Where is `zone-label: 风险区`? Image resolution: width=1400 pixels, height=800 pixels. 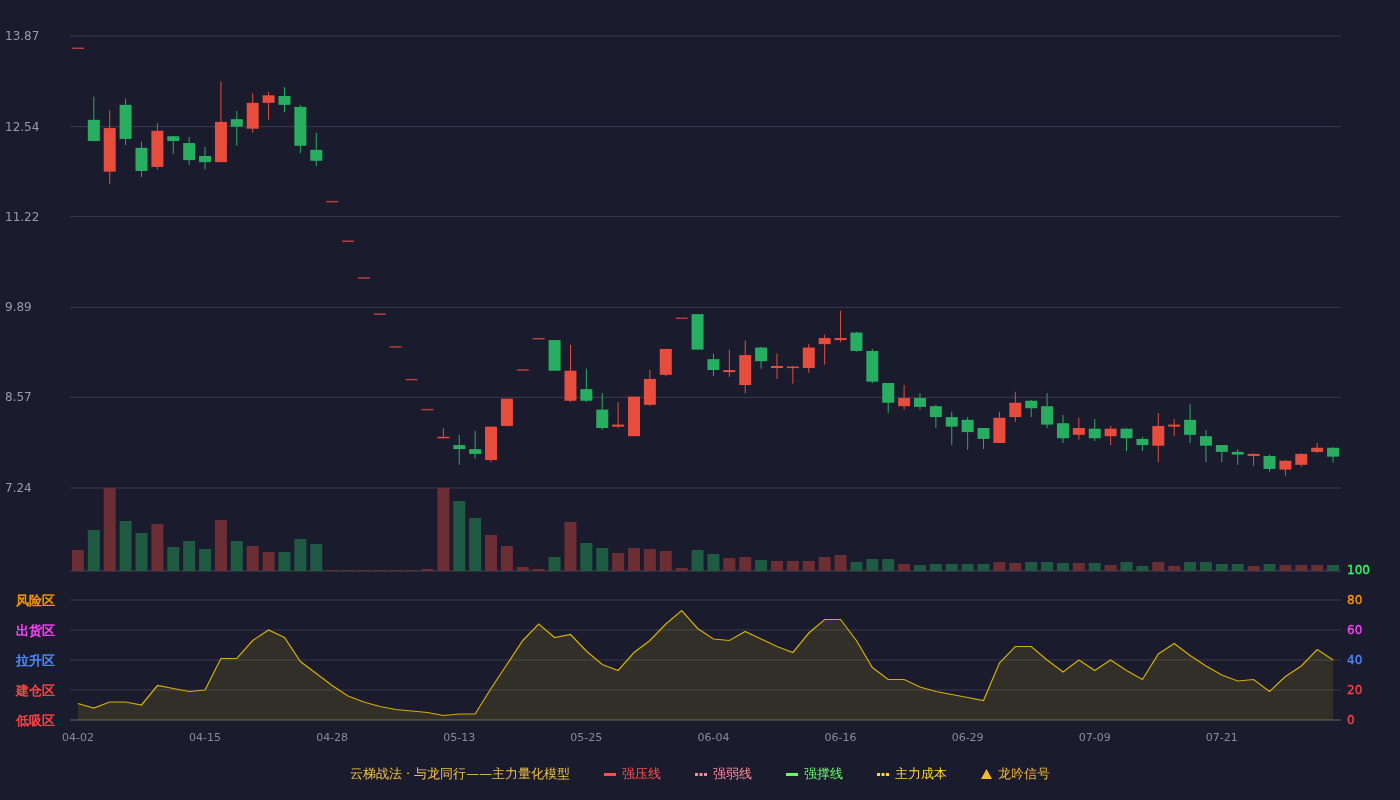
zone-label: 风险区 is located at coordinates (35, 600).